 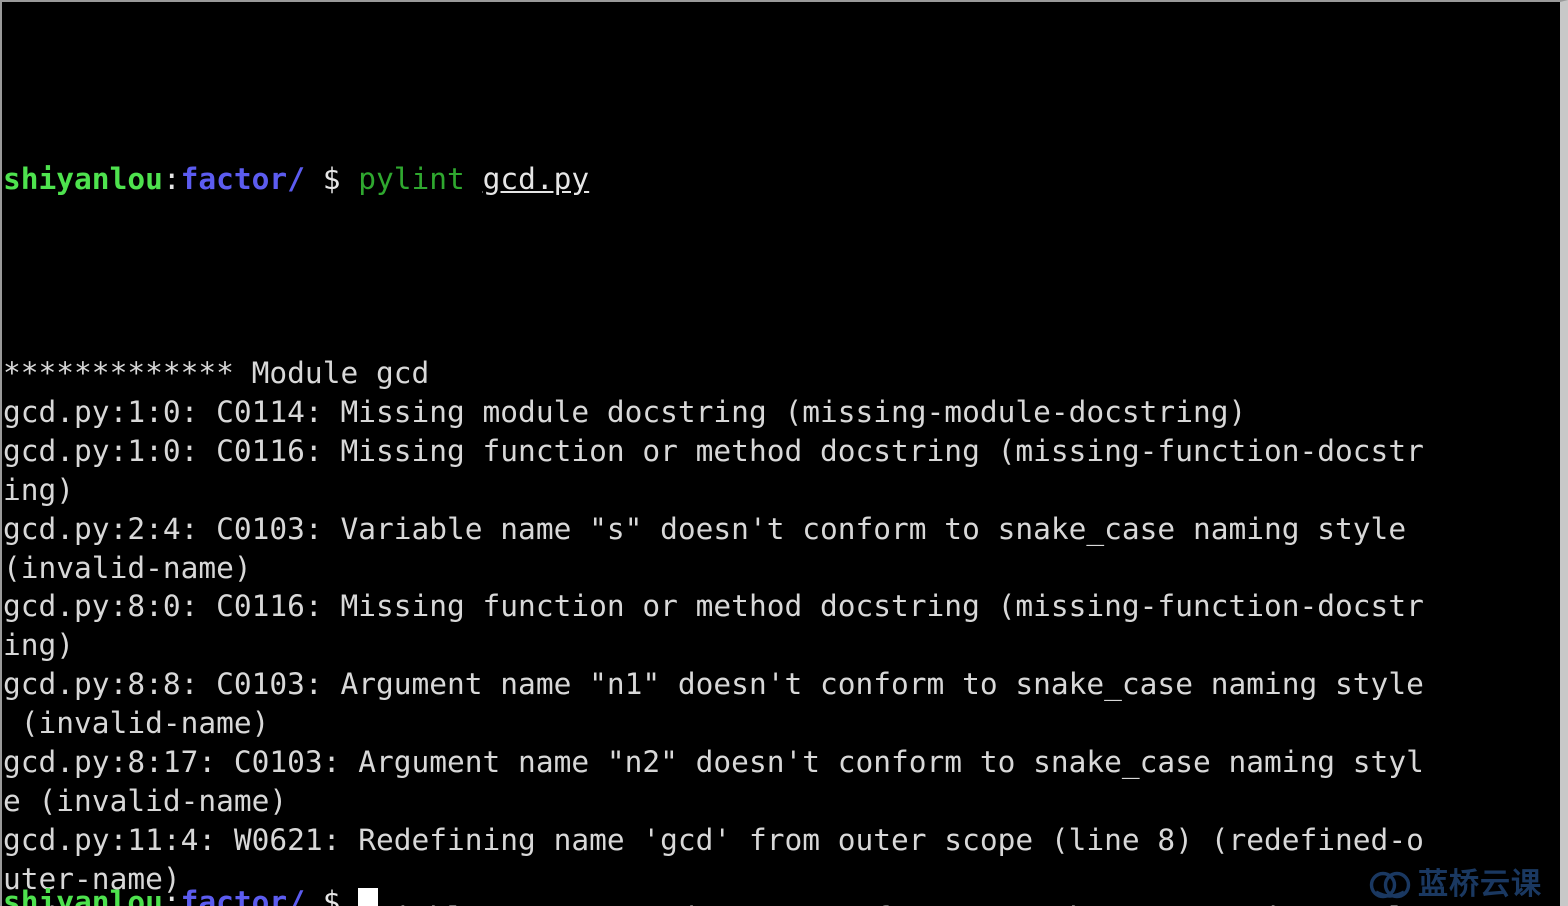 What do you see at coordinates (83, 178) in the screenshot?
I see `prompt-user-host: shiyanlou` at bounding box center [83, 178].